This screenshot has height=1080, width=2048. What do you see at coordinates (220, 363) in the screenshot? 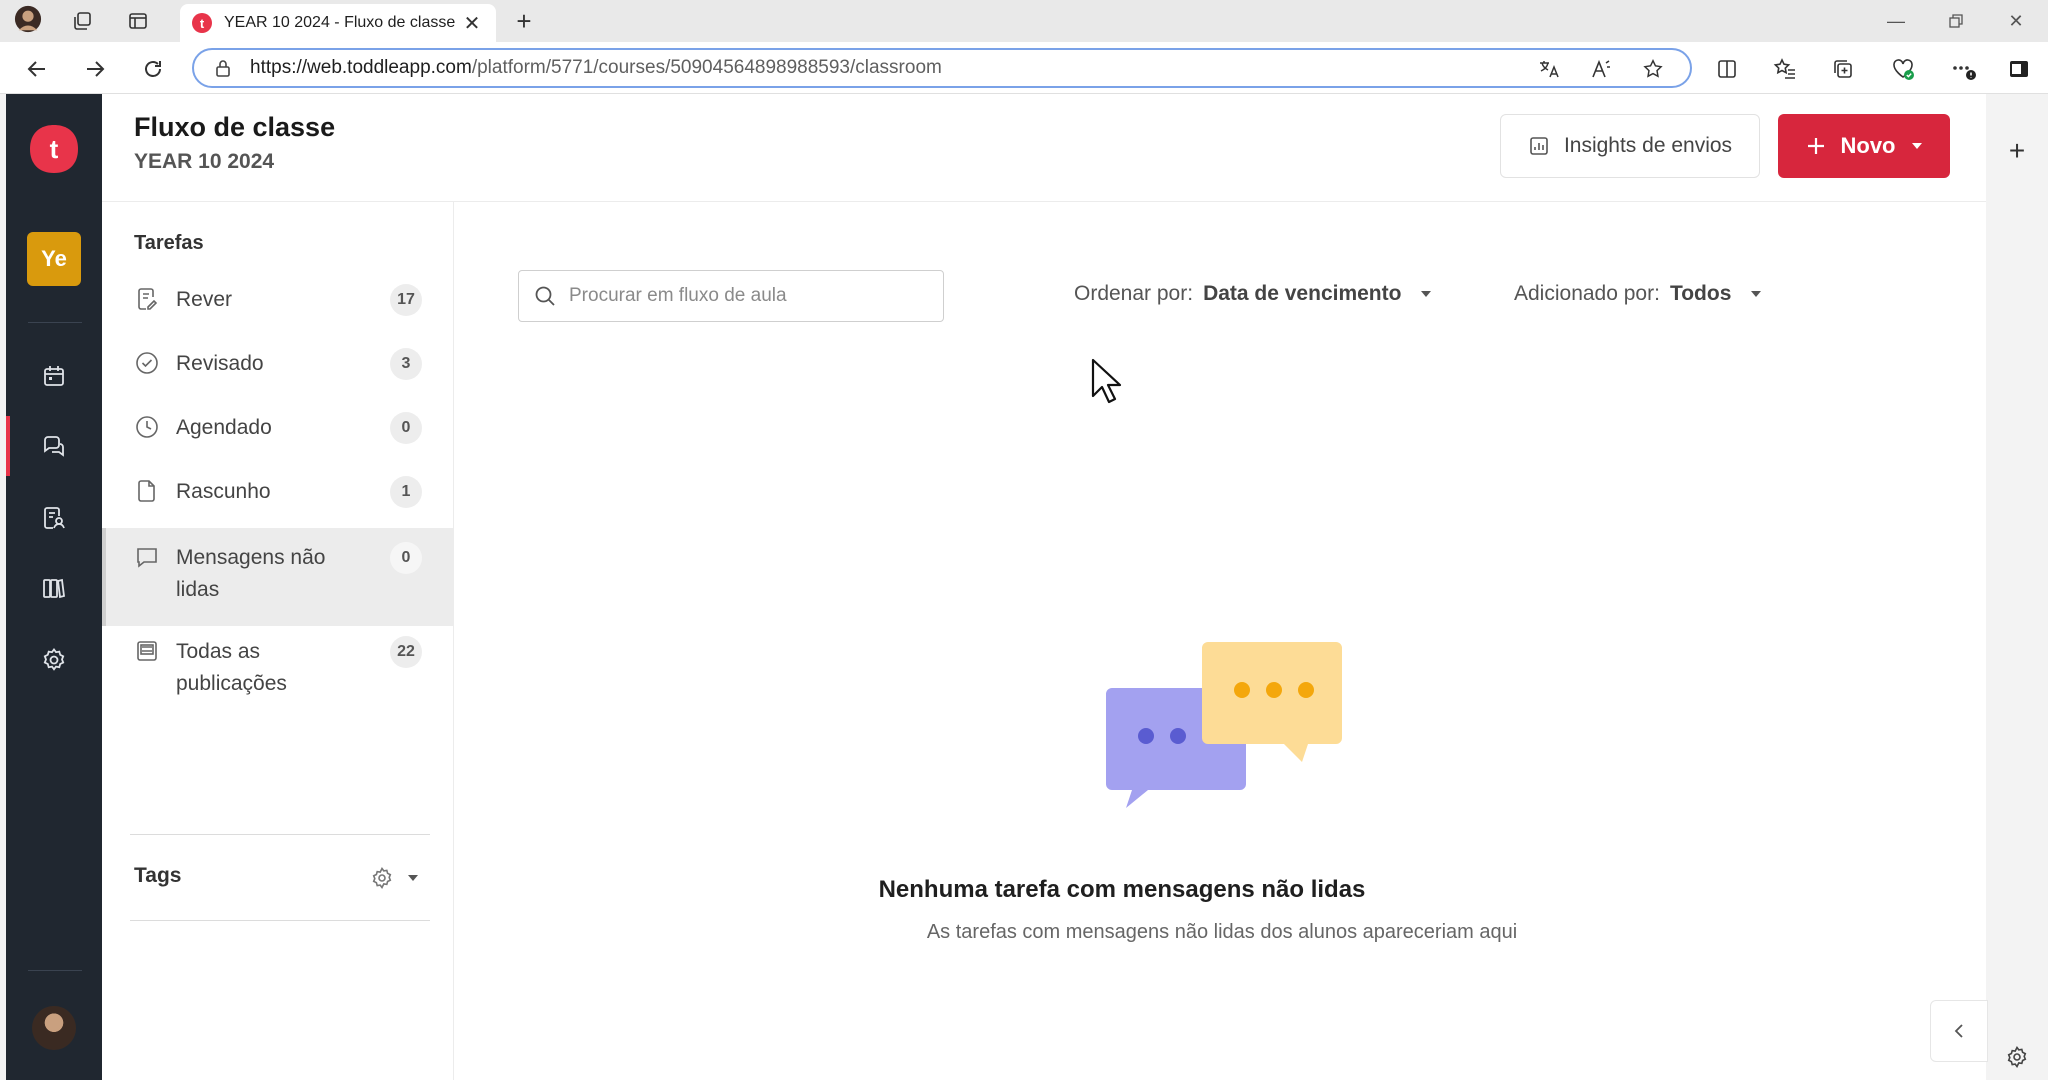
I see `filter-label: Revisado` at bounding box center [220, 363].